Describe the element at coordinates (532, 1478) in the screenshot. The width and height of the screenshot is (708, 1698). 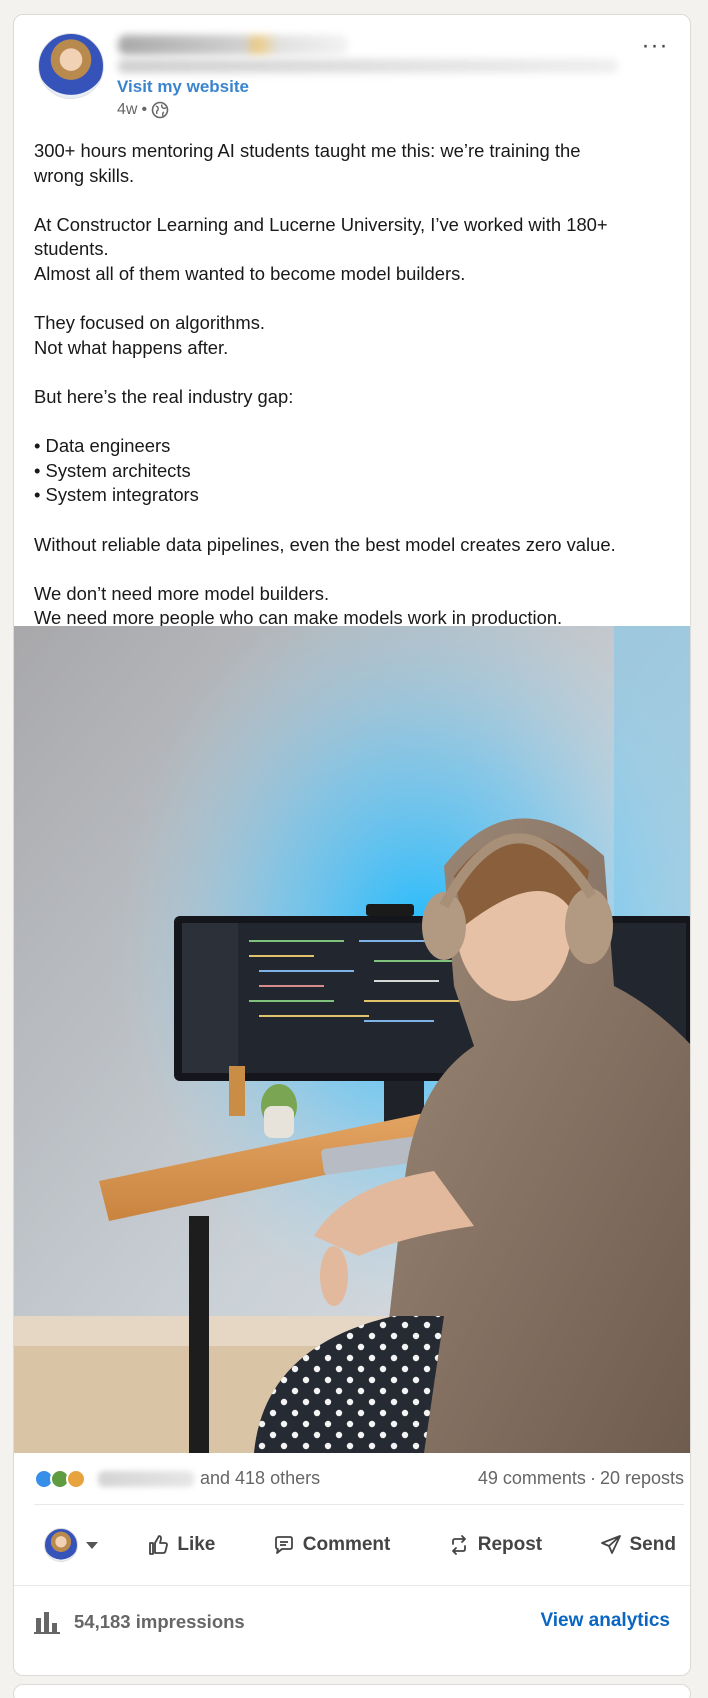
I see `comments-count-link: 49 comments` at that location.